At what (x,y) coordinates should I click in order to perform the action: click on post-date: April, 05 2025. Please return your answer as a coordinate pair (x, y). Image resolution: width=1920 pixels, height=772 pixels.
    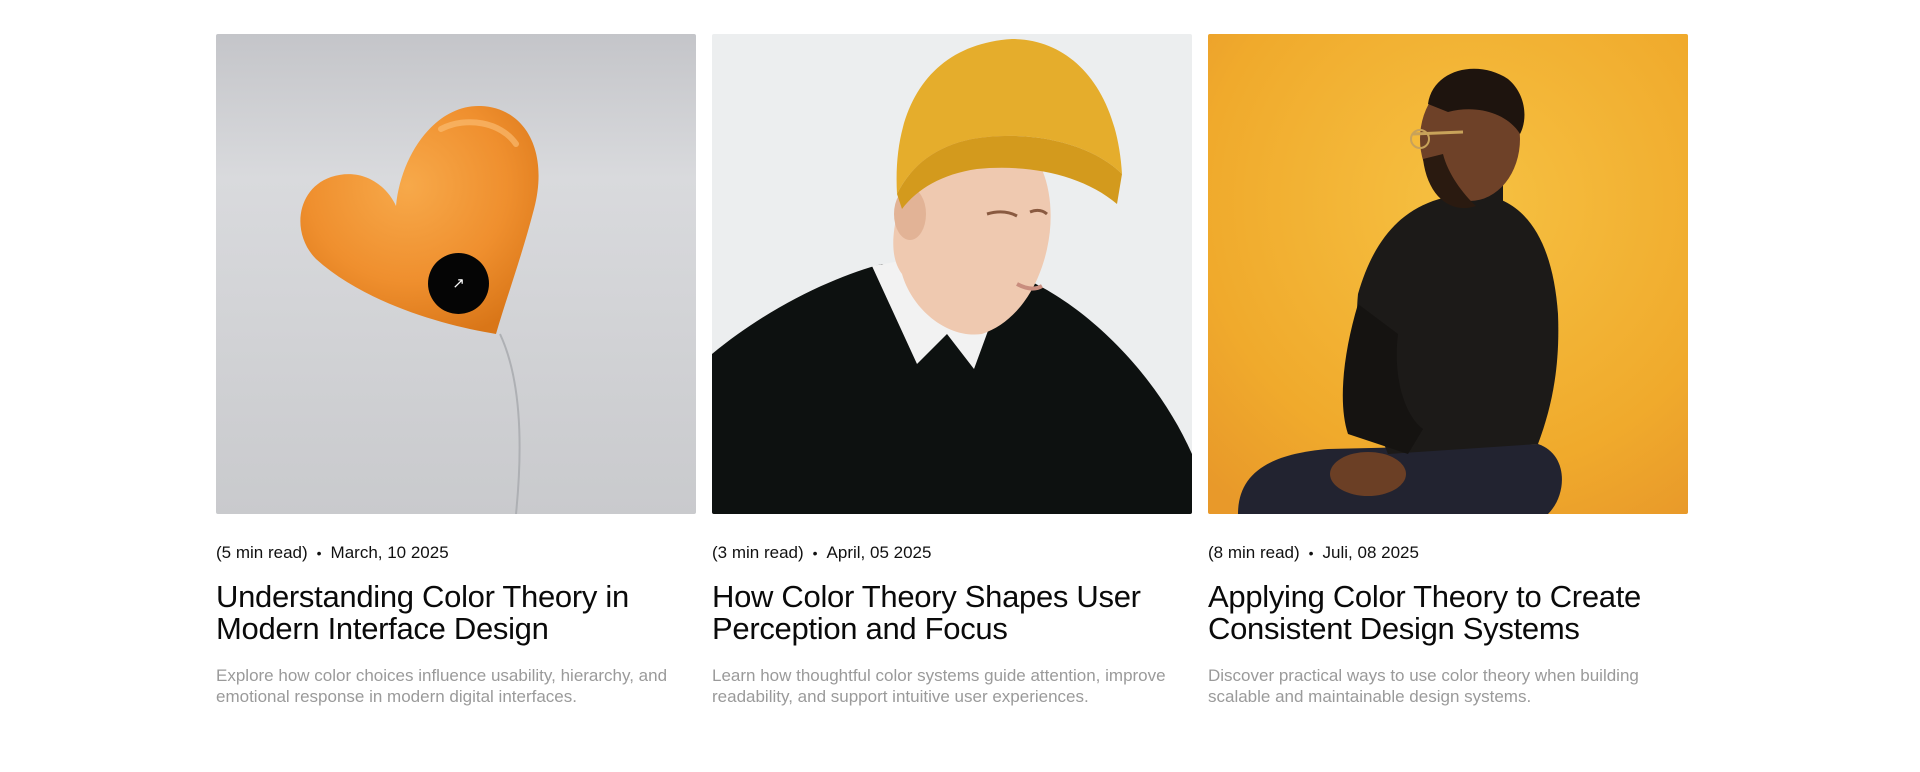
    Looking at the image, I should click on (879, 552).